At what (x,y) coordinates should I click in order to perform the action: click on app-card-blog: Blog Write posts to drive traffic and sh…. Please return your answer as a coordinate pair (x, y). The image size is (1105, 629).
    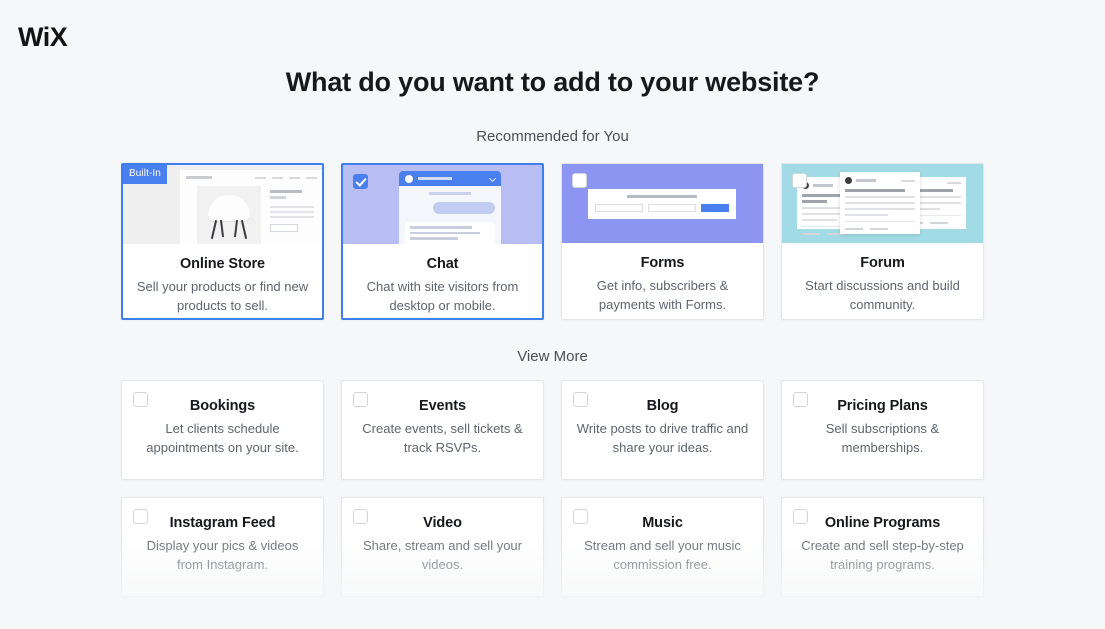
    Looking at the image, I should click on (662, 430).